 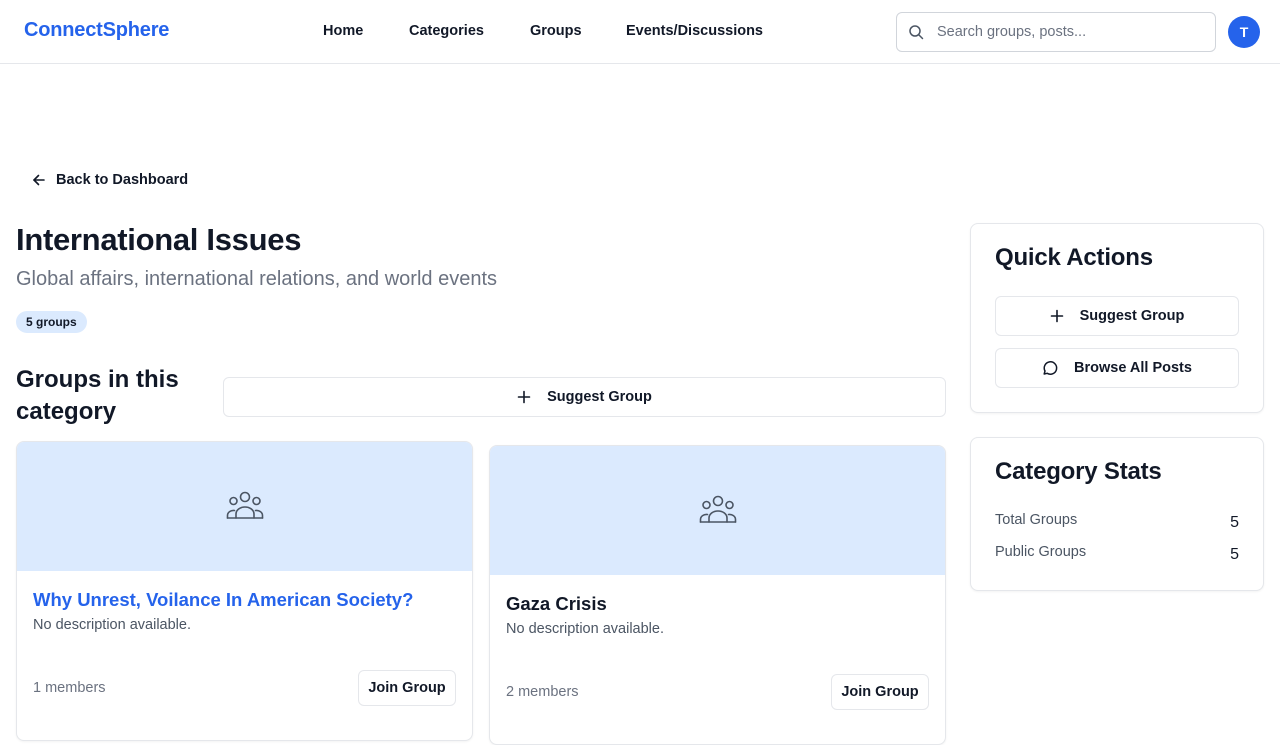 I want to click on message-circle-icon, so click(x=1050, y=368).